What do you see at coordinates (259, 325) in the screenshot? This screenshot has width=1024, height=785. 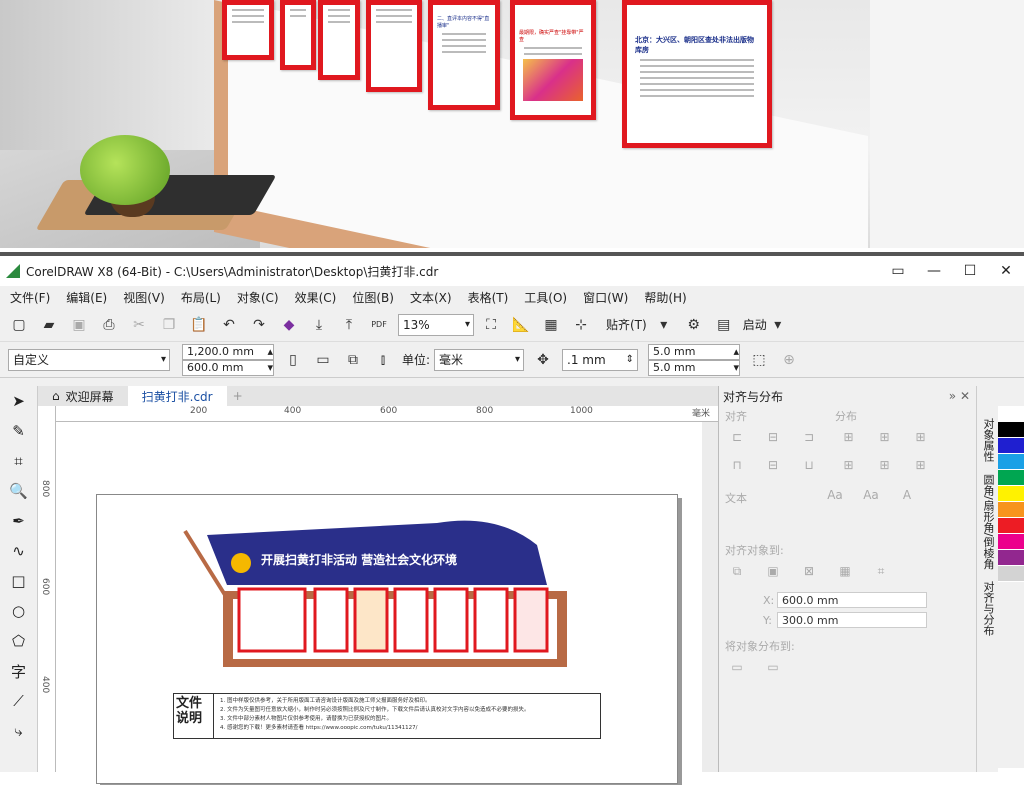 I see `redo-icon: ↷` at bounding box center [259, 325].